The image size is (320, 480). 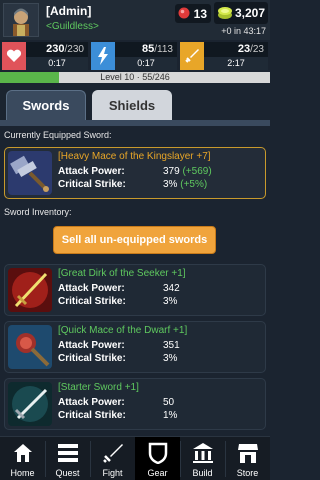 I want to click on nav-home: Home, so click(x=22, y=458).